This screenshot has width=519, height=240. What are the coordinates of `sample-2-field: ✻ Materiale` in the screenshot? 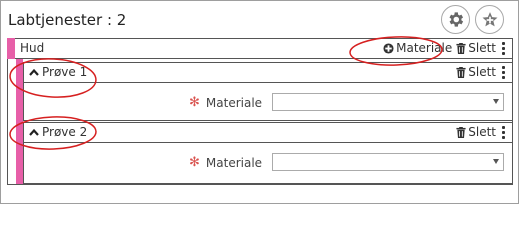 It's located at (225, 162).